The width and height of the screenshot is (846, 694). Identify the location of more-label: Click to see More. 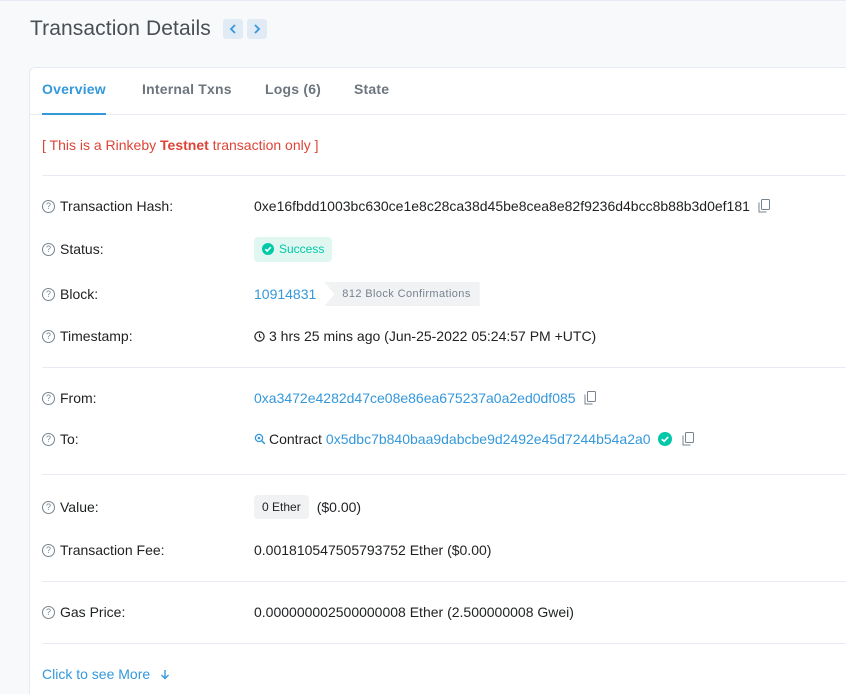
(96, 674).